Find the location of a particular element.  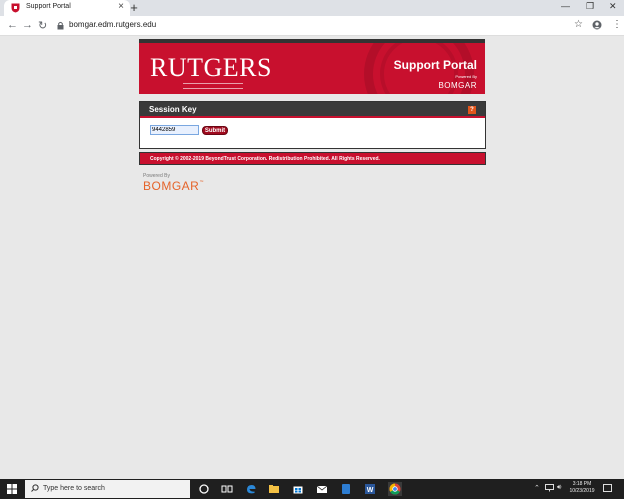

notification-icon is located at coordinates (607, 488).